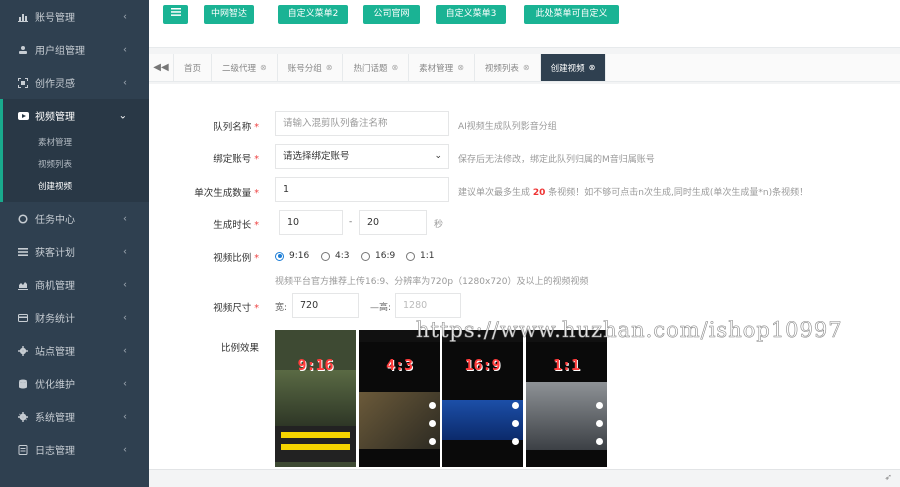 This screenshot has width=900, height=487. What do you see at coordinates (279, 256) in the screenshot?
I see `radio-checked-icon` at bounding box center [279, 256].